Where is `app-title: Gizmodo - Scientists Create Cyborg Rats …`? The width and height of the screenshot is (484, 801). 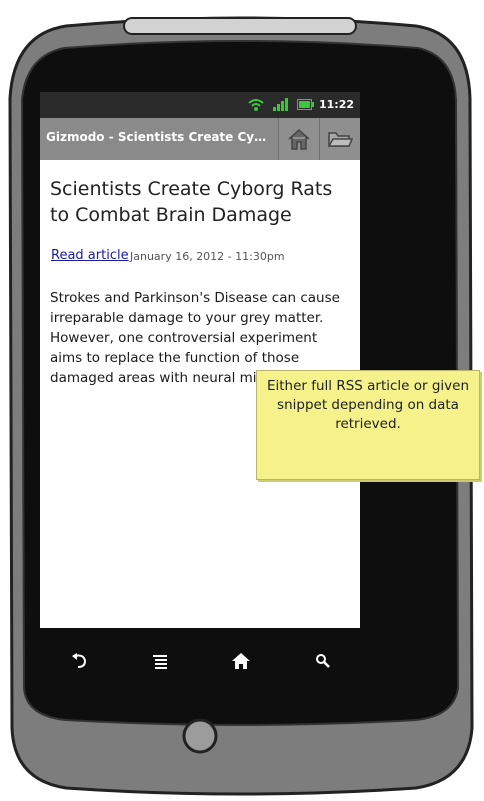
app-title: Gizmodo - Scientists Create Cyborg Rats … is located at coordinates (159, 137).